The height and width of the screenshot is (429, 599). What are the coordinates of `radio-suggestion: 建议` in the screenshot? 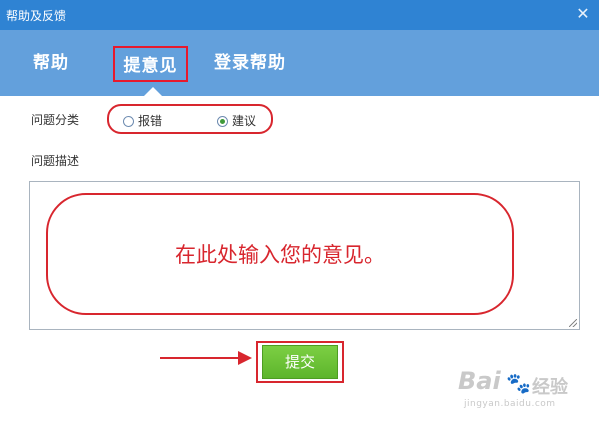 It's located at (236, 120).